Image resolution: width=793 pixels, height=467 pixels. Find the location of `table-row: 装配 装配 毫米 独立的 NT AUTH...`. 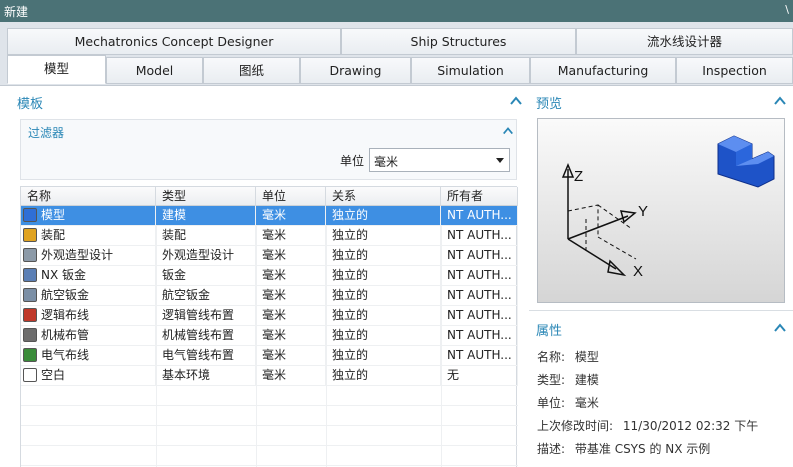

table-row: 装配 装配 毫米 独立的 NT AUTH... is located at coordinates (269, 236).